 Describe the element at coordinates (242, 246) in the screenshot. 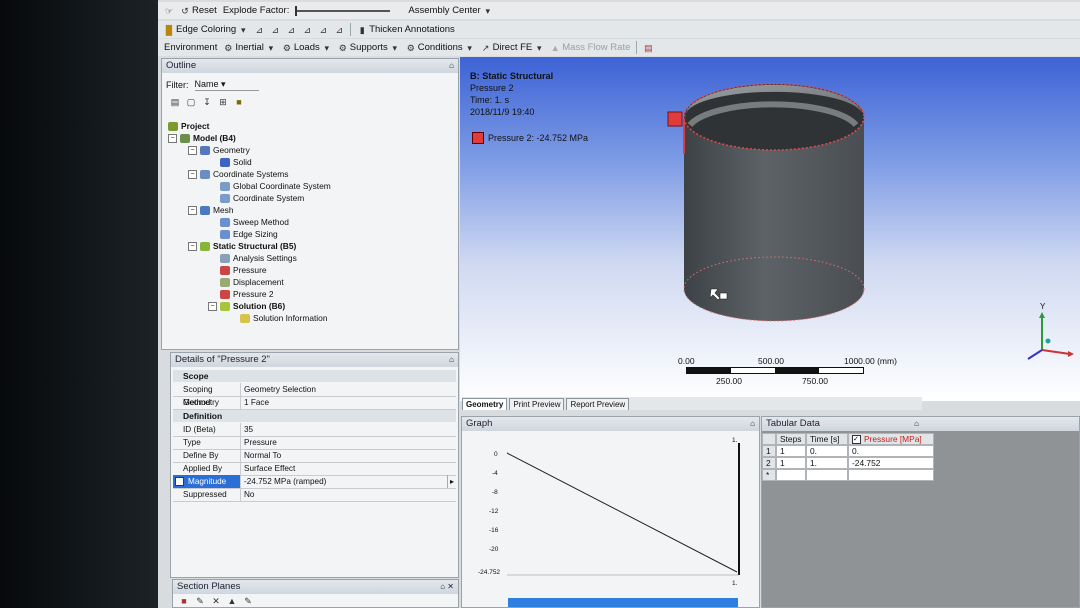

I see `tree-item-static-structural: − Static Structural (B5)` at that location.